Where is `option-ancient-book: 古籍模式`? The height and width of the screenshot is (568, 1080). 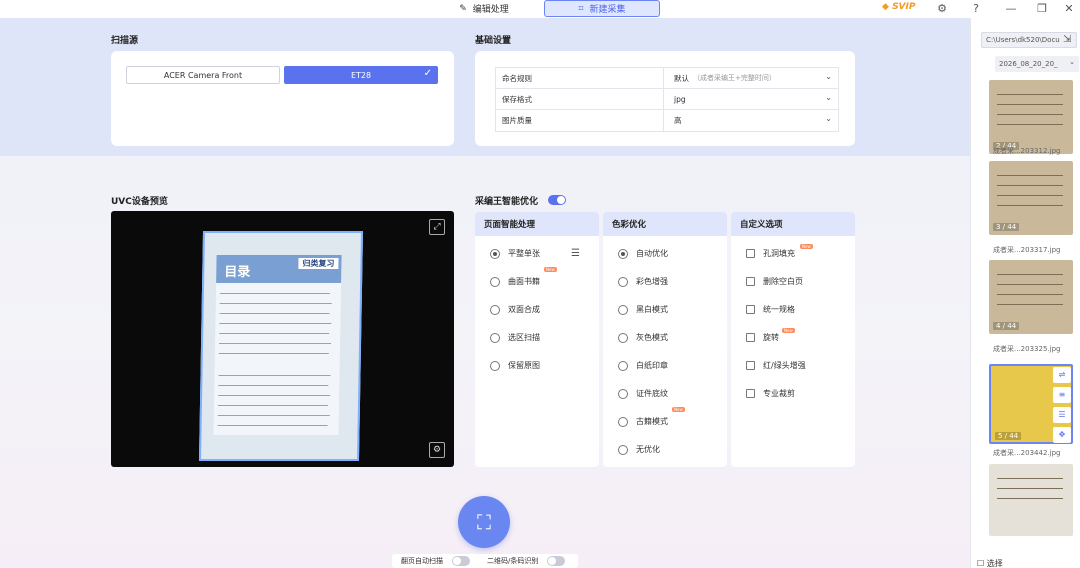
option-ancient-book: 古籍模式 is located at coordinates (643, 421).